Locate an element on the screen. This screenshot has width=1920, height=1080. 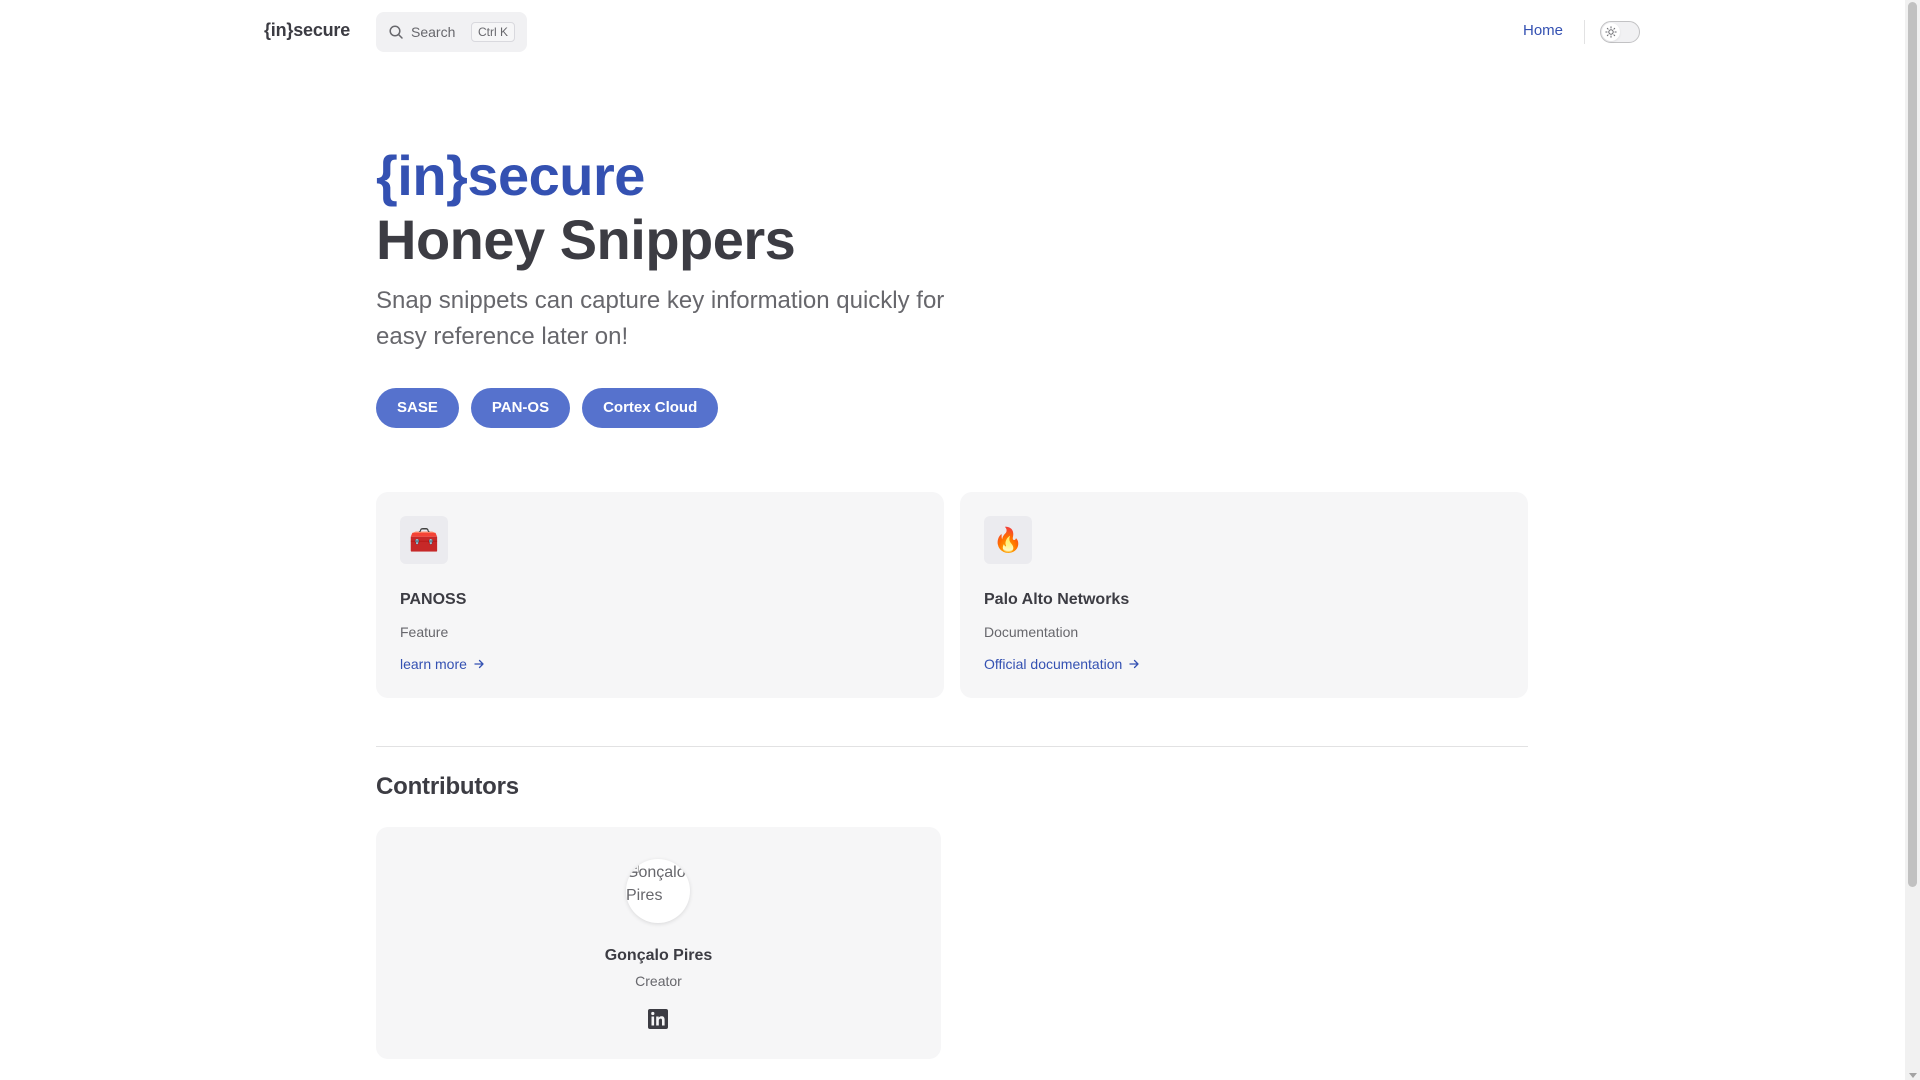
linkedin-link is located at coordinates (658, 1019).